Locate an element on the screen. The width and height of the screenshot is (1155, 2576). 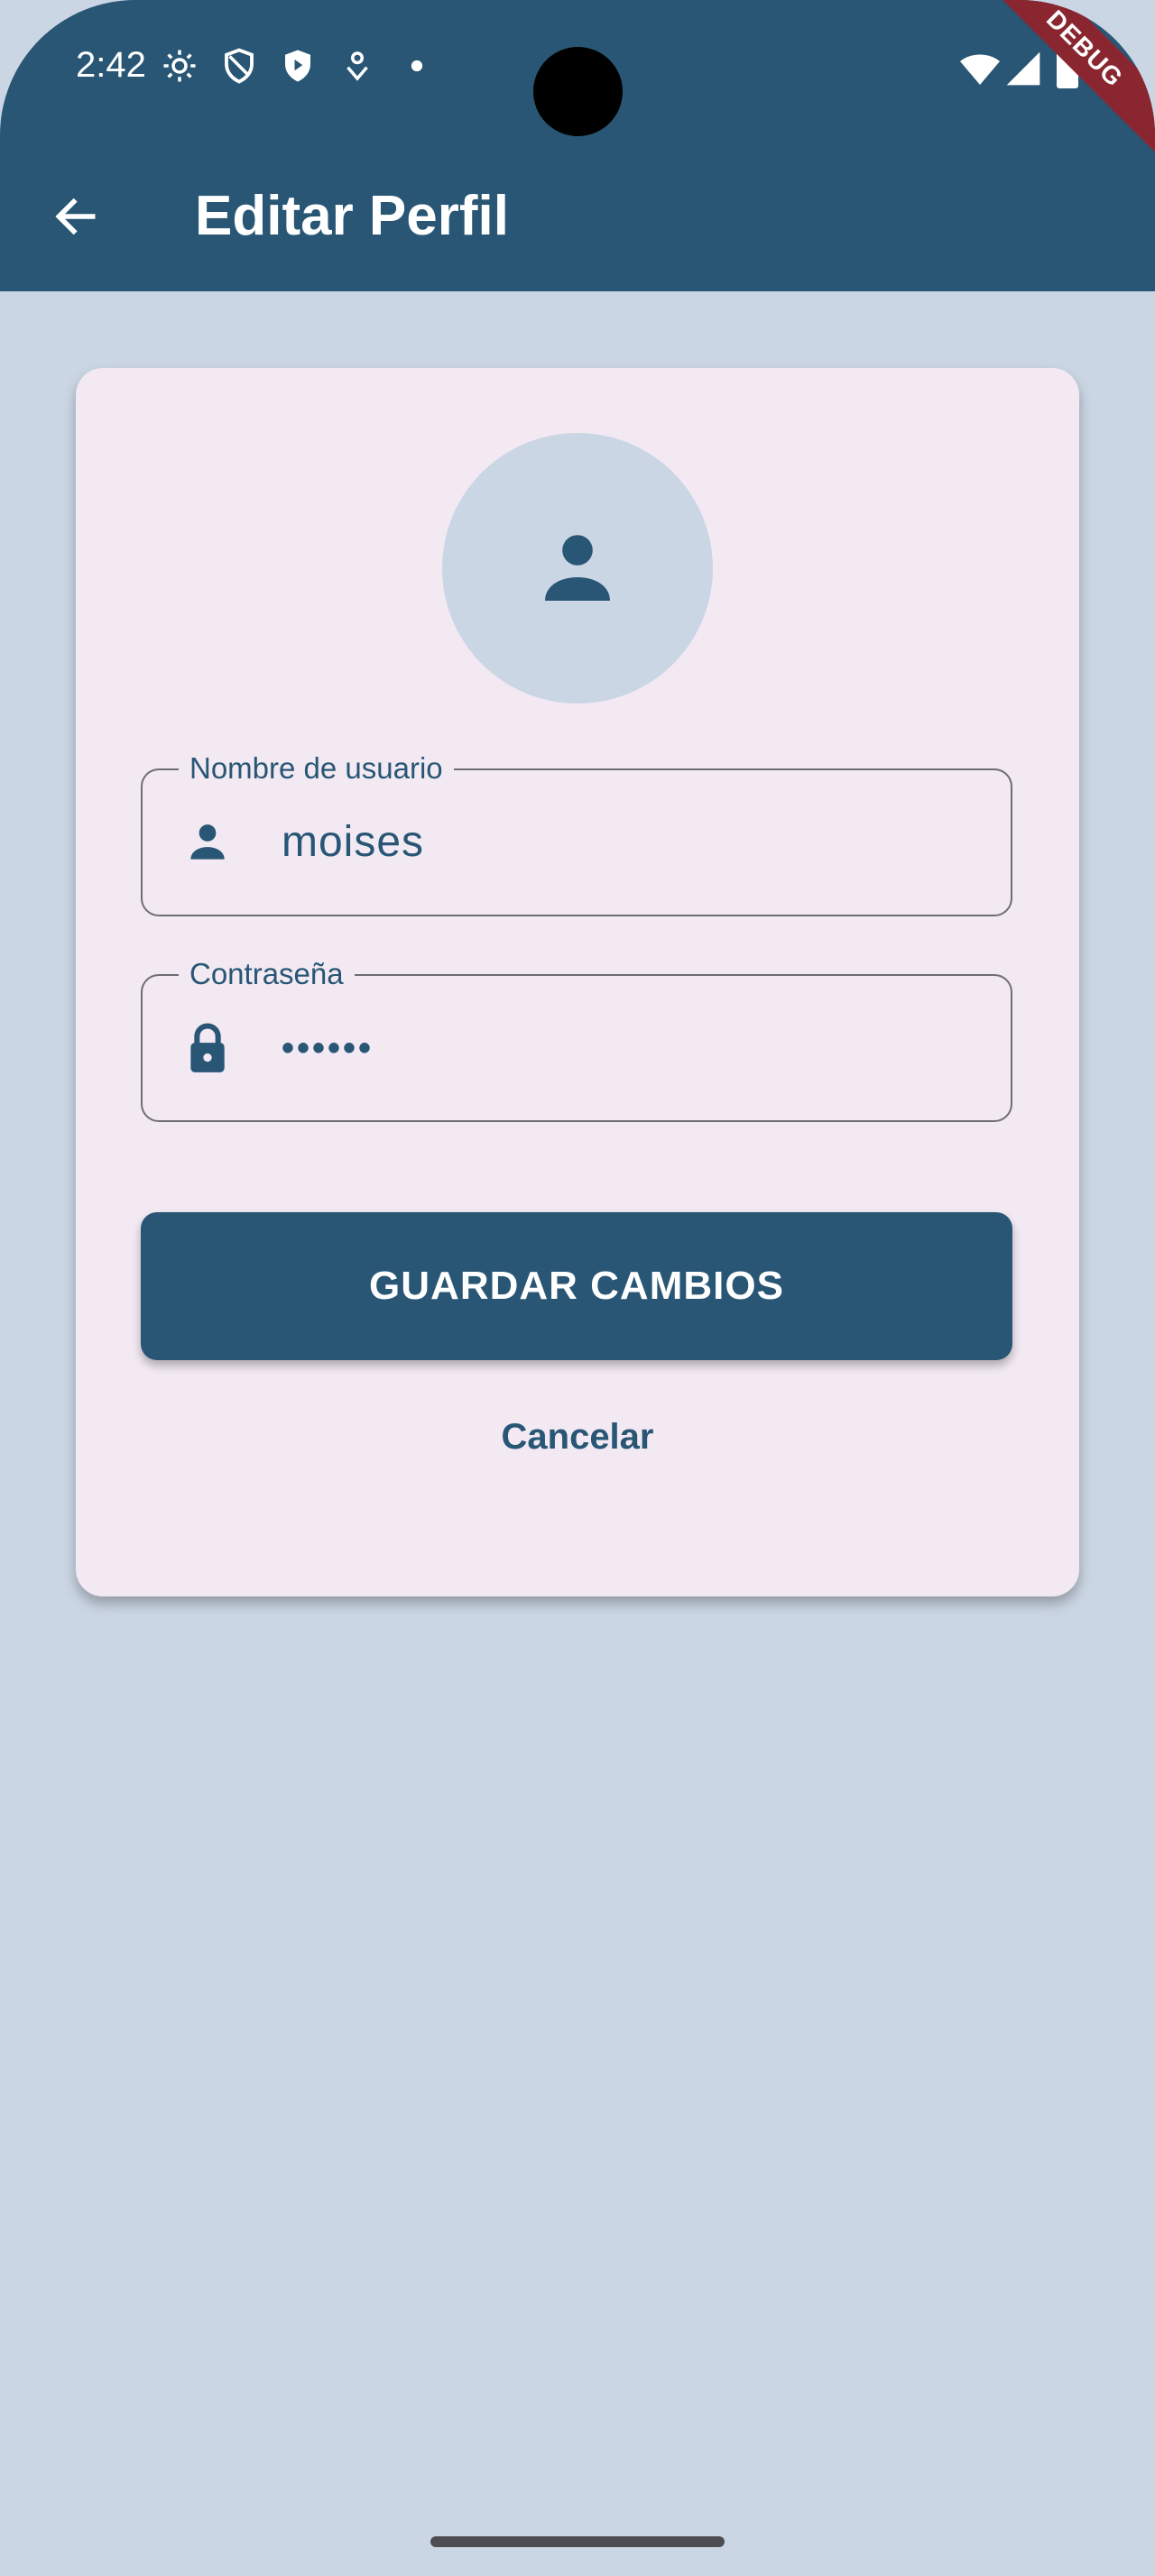
gear-icon is located at coordinates (179, 66).